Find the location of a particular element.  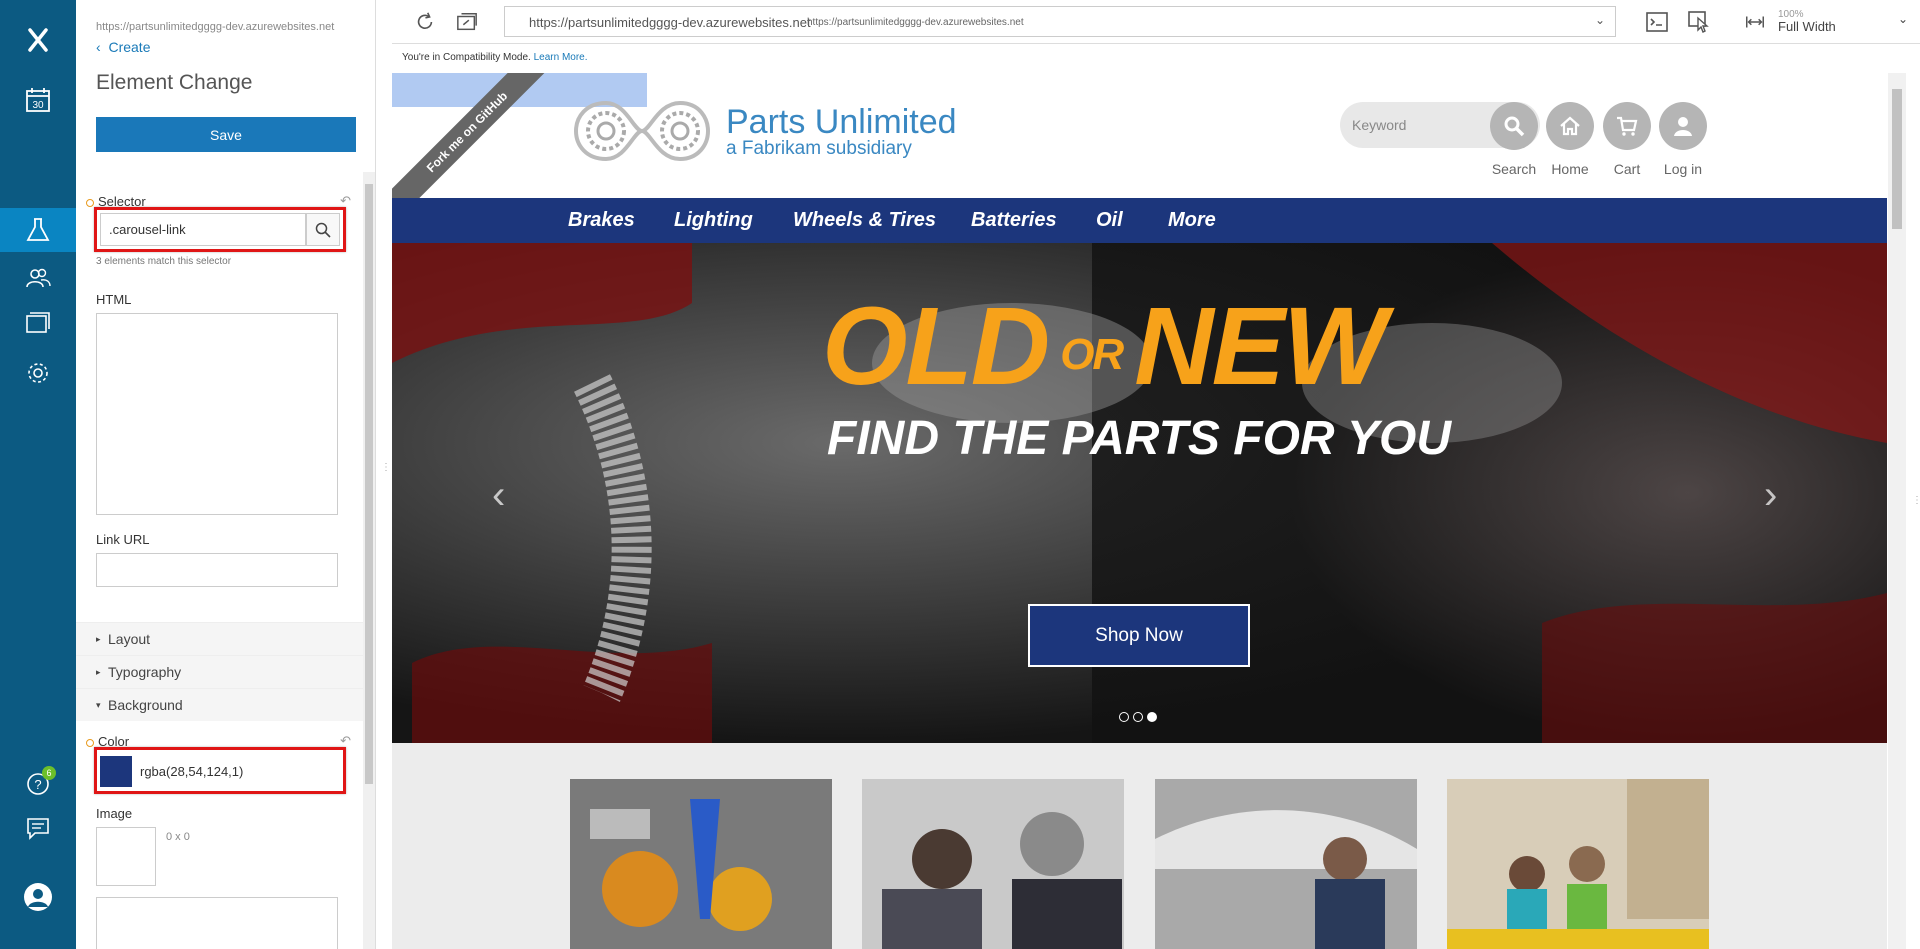

site-scrollbar-thumb is located at coordinates (1897, 159).